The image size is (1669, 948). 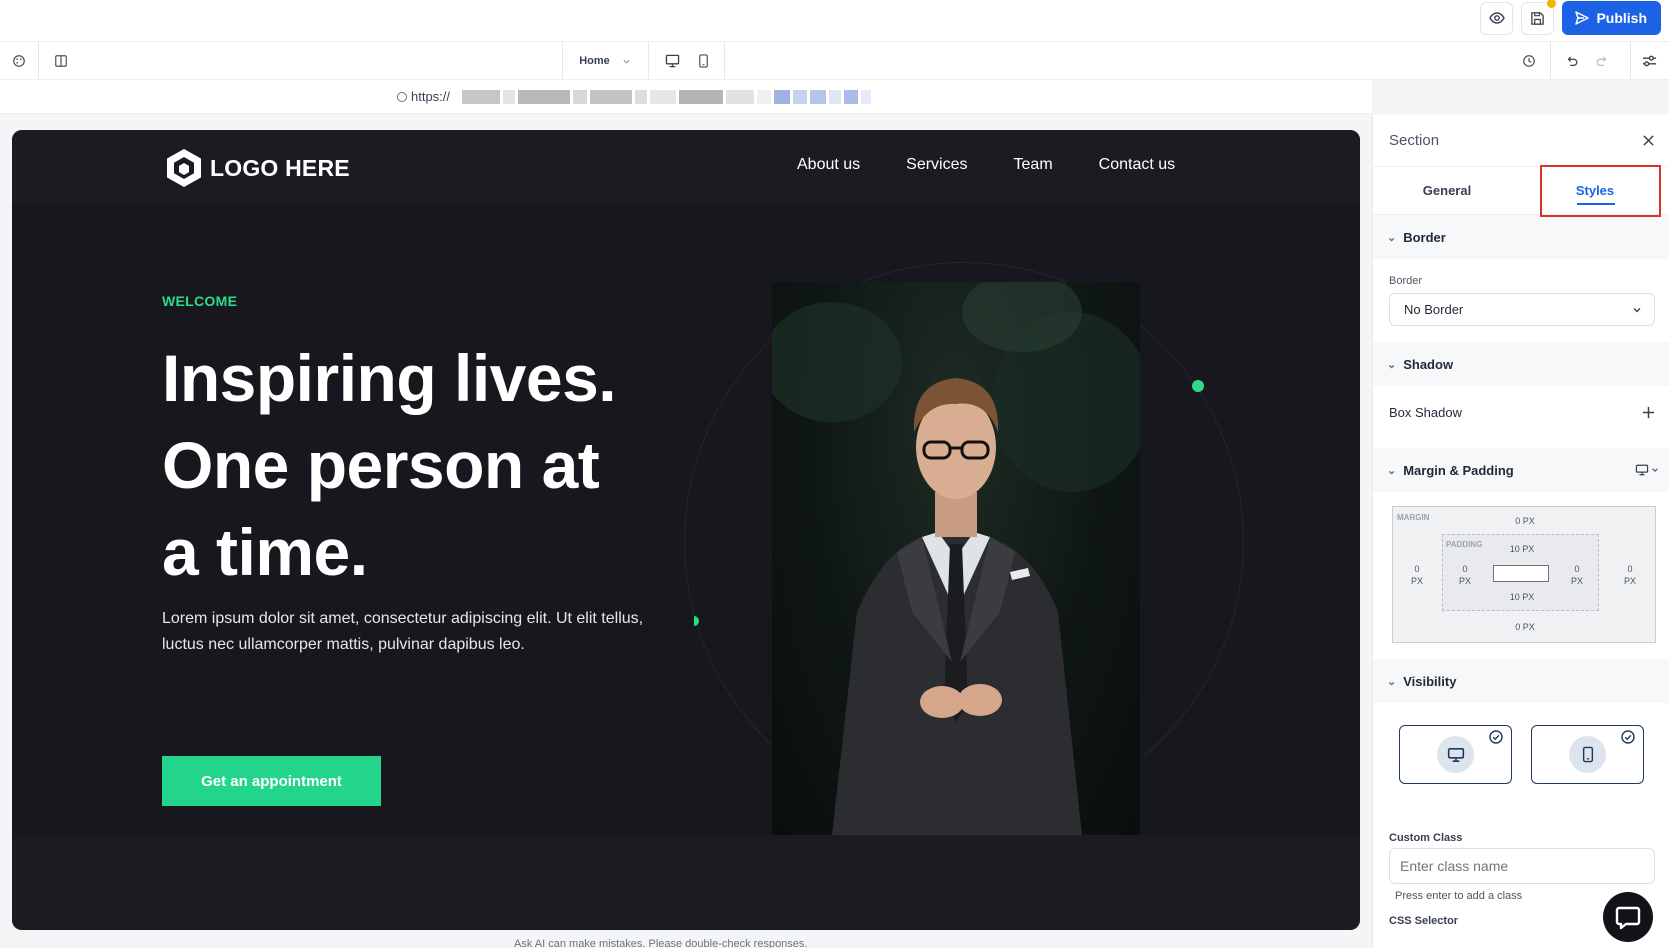 I want to click on margin-left-number: 0, so click(x=1417, y=569).